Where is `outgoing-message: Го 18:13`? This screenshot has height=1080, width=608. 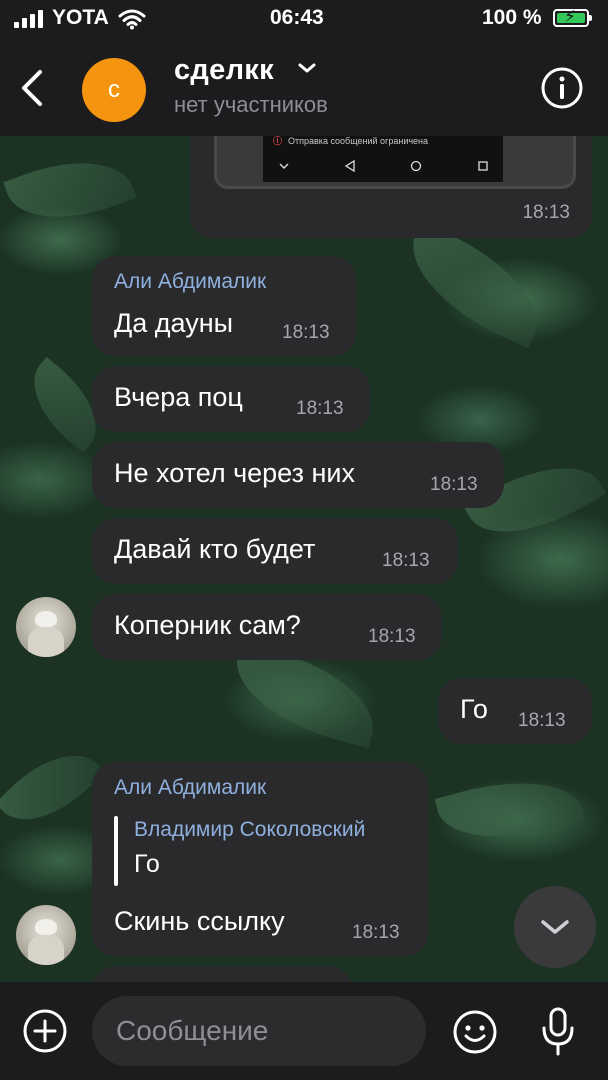
outgoing-message: Го 18:13 is located at coordinates (515, 711).